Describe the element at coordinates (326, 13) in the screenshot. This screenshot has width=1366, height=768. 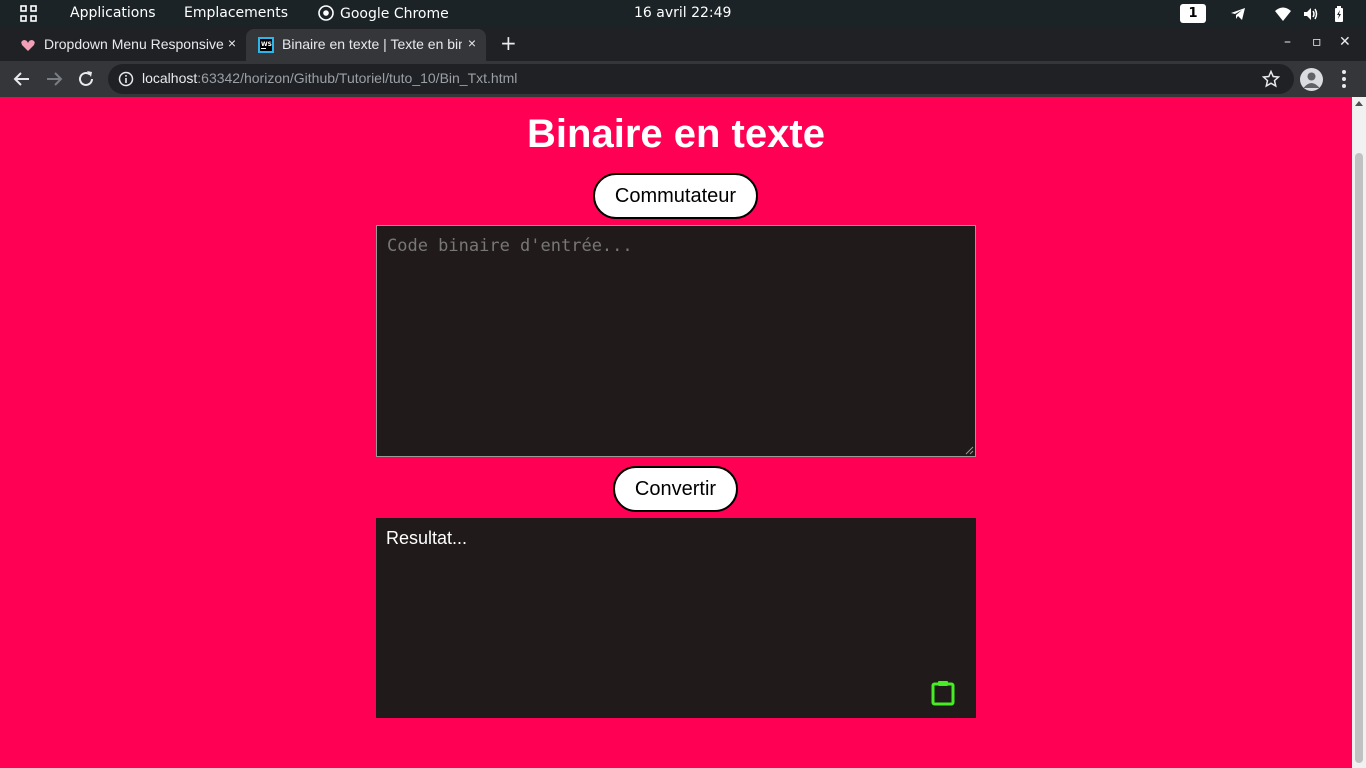
I see `chrome-icon` at that location.